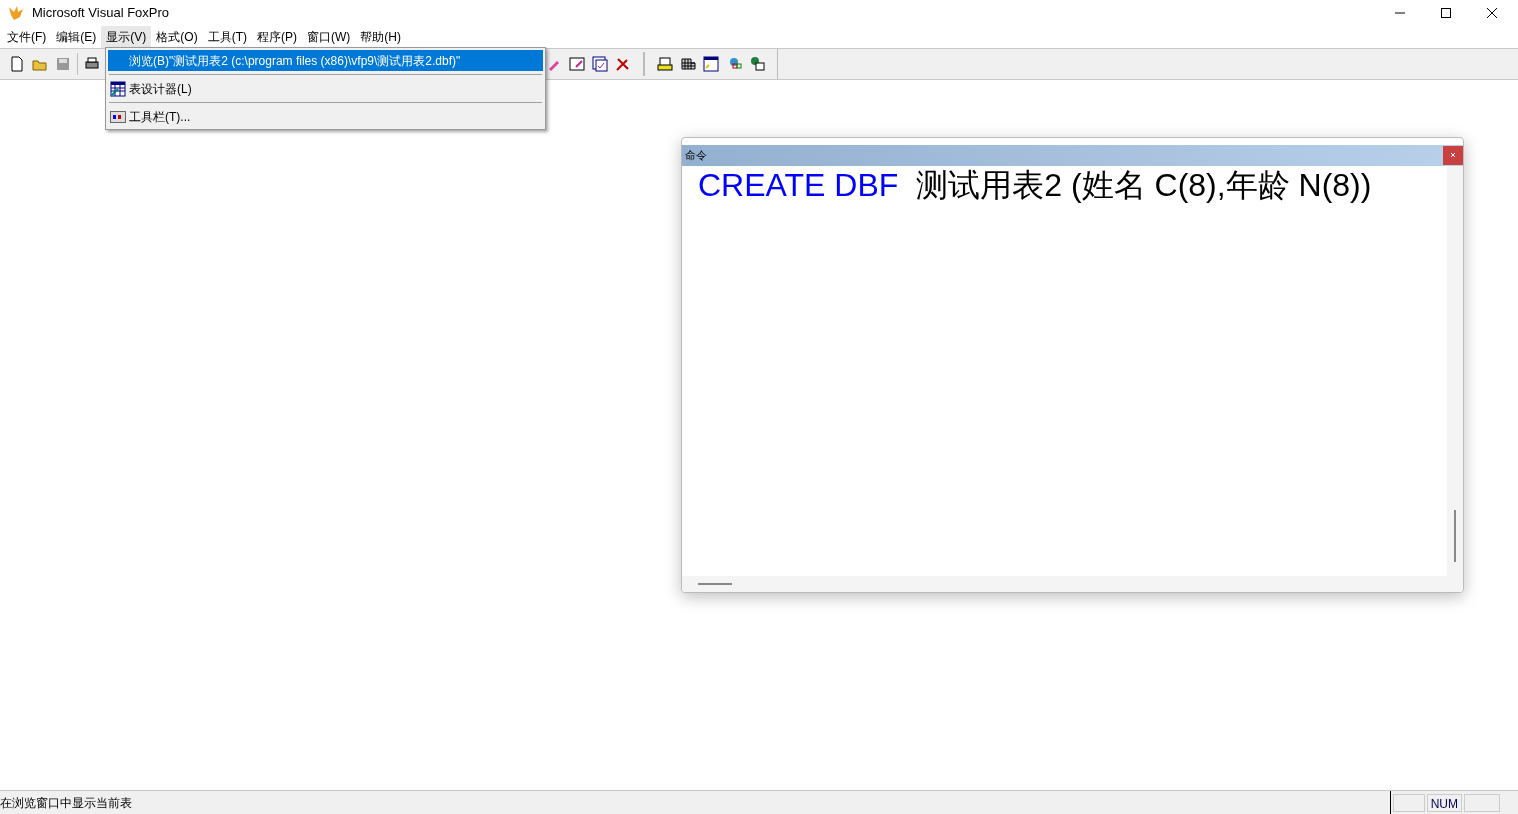 The height and width of the screenshot is (814, 1518). Describe the element at coordinates (1455, 379) in the screenshot. I see `vertical-scrollbar` at that location.